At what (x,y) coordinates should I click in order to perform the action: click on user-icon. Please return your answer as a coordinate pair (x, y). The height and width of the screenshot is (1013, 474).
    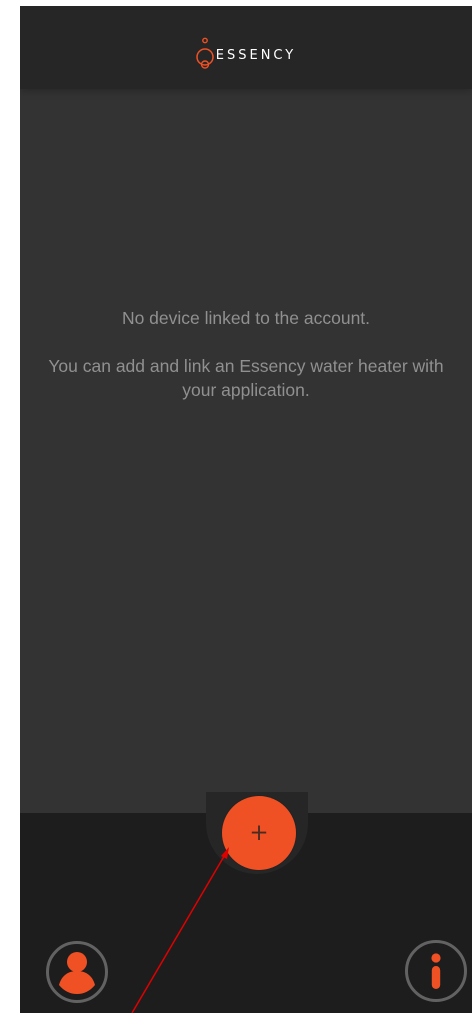
    Looking at the image, I should click on (77, 973).